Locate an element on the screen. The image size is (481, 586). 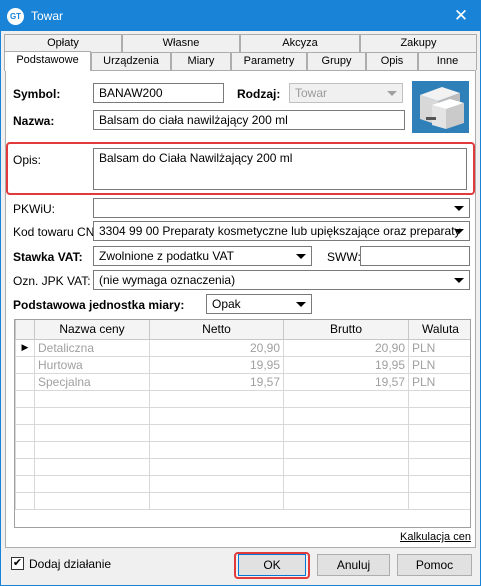
price-brutto-cell: 19,57 is located at coordinates (346, 381).